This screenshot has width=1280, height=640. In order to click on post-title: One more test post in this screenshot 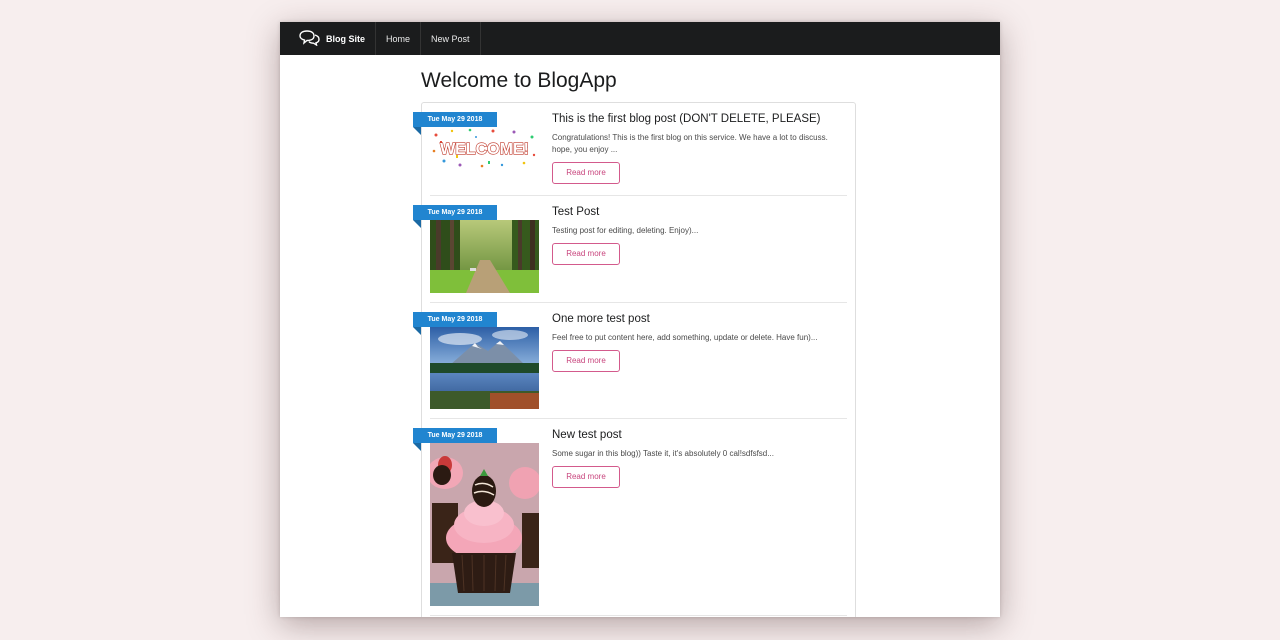, I will do `click(699, 319)`.